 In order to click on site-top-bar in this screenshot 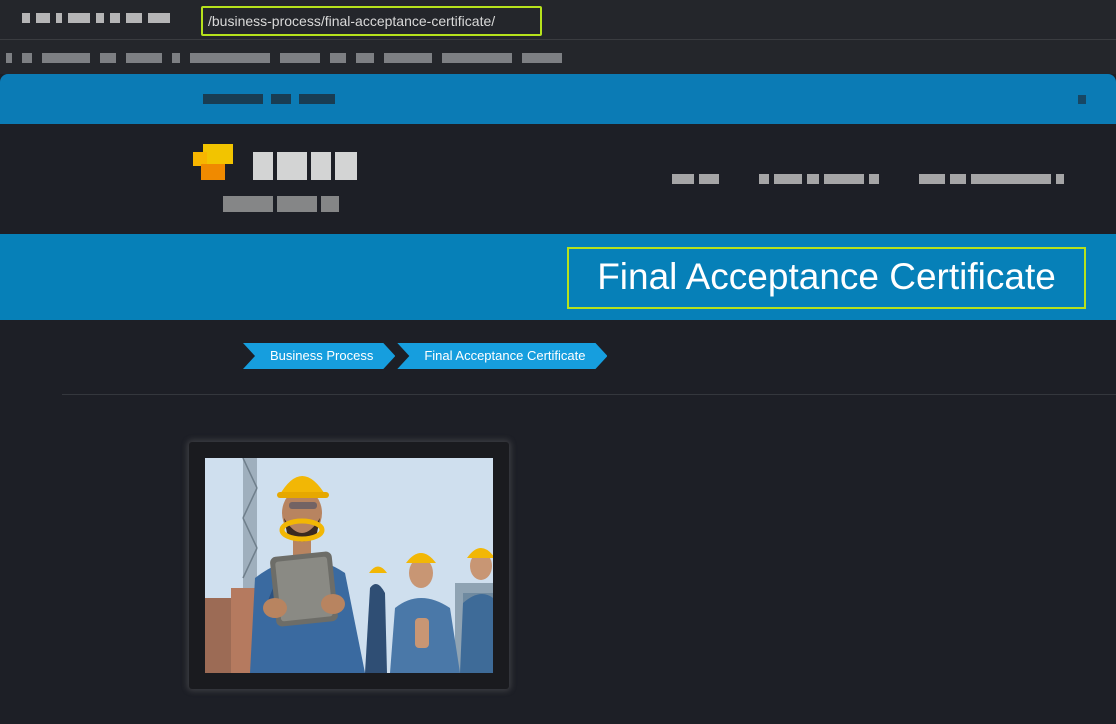, I will do `click(558, 99)`.